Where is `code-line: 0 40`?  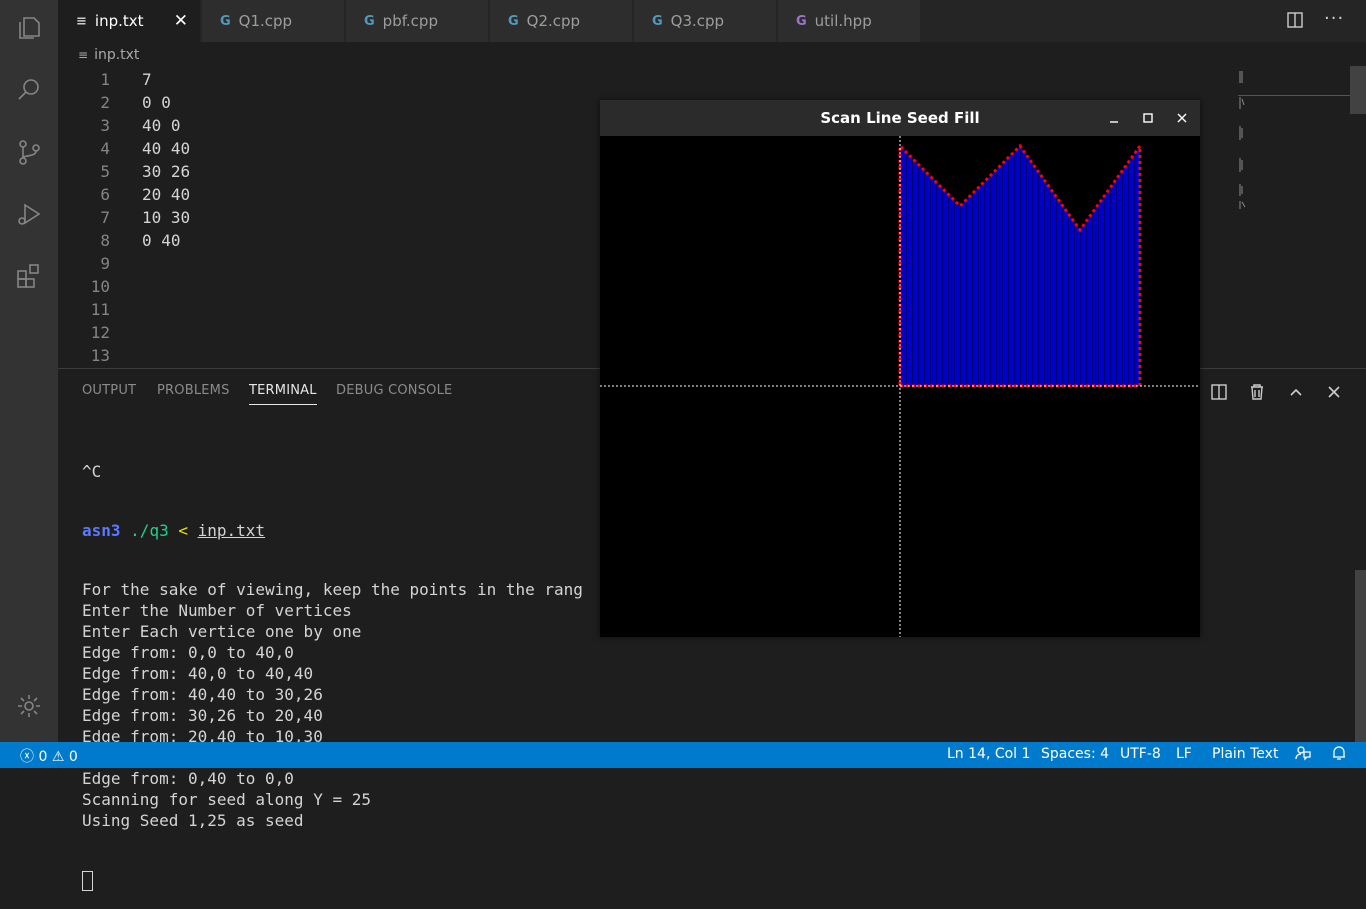
code-line: 0 40 is located at coordinates (161, 240).